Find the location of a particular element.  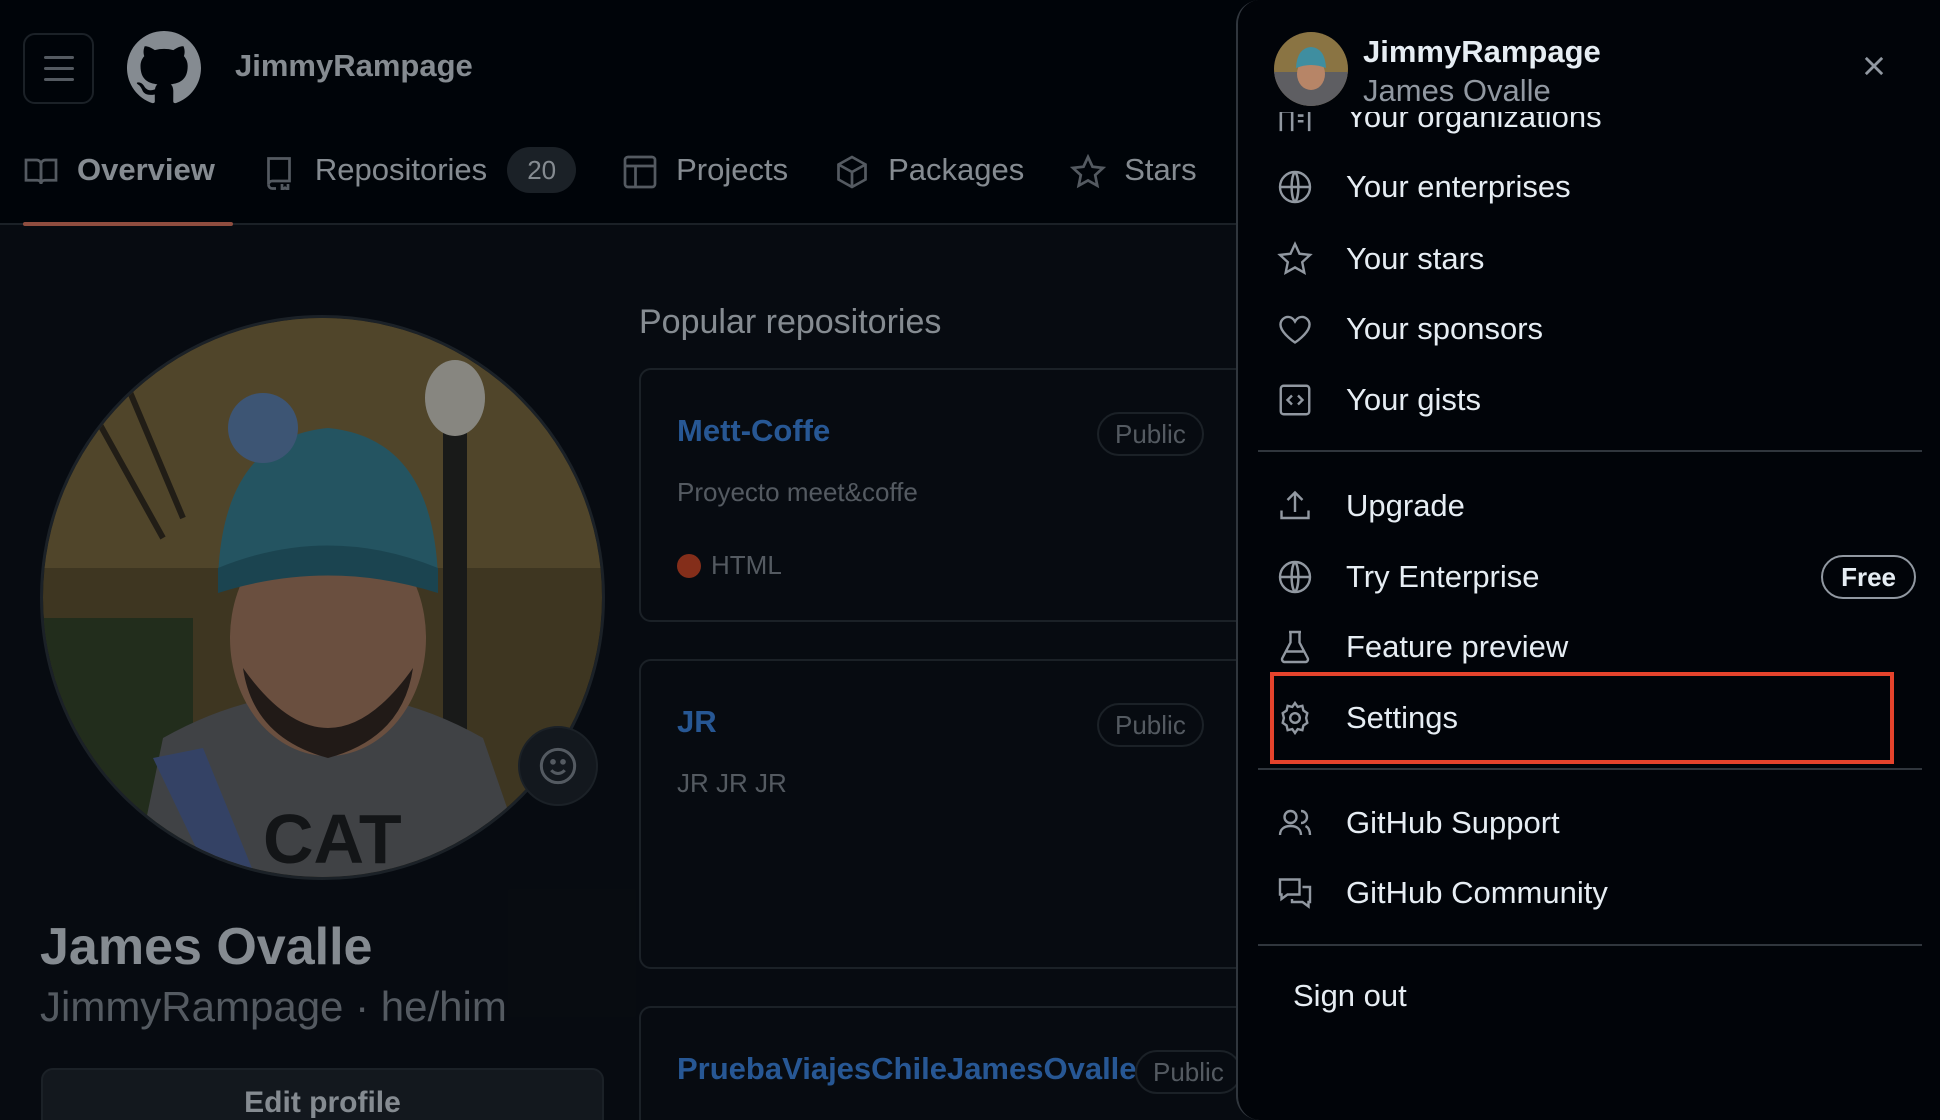

close-icon is located at coordinates (1874, 66).